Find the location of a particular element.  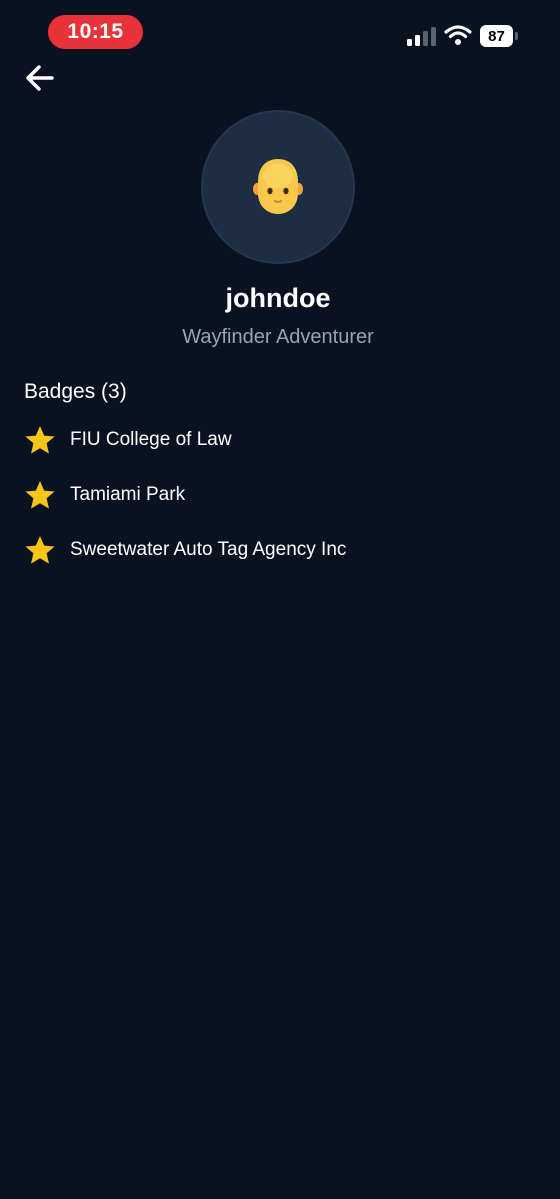

back-button is located at coordinates (40, 78).